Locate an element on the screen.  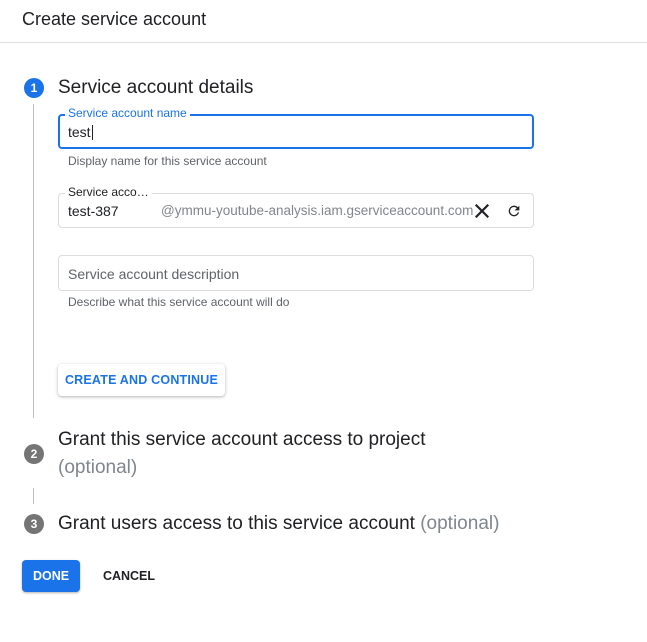
service-account-name-hint: Display name for this service account is located at coordinates (167, 161).